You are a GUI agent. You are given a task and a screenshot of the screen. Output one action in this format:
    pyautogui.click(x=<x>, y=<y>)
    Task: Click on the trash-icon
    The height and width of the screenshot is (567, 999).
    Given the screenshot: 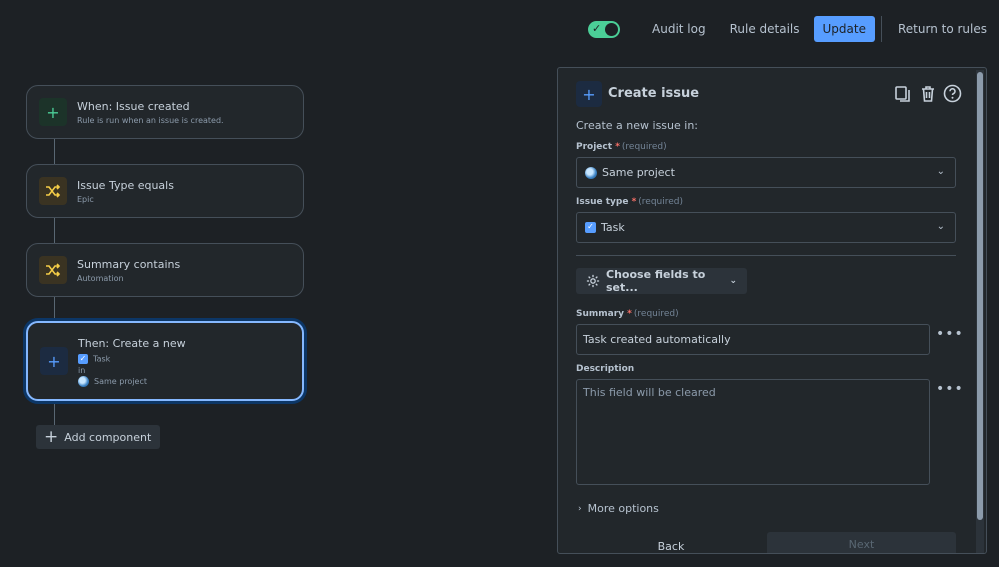 What is the action you would take?
    pyautogui.click(x=927, y=93)
    